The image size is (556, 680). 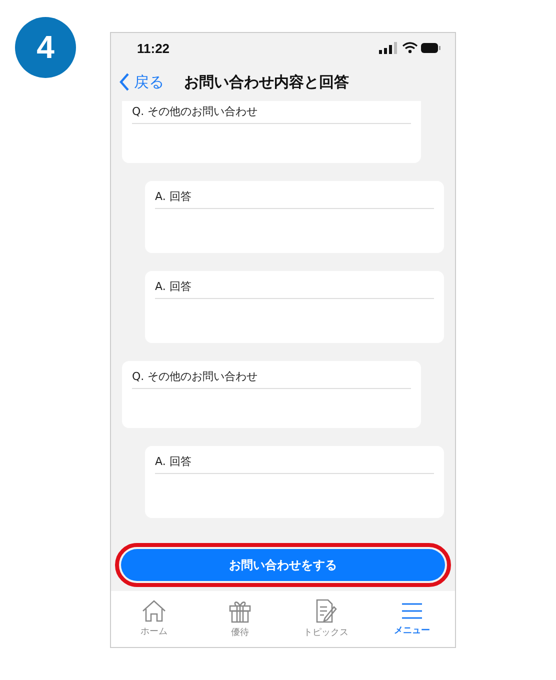 What do you see at coordinates (45, 47) in the screenshot?
I see `step-number-badge: 4` at bounding box center [45, 47].